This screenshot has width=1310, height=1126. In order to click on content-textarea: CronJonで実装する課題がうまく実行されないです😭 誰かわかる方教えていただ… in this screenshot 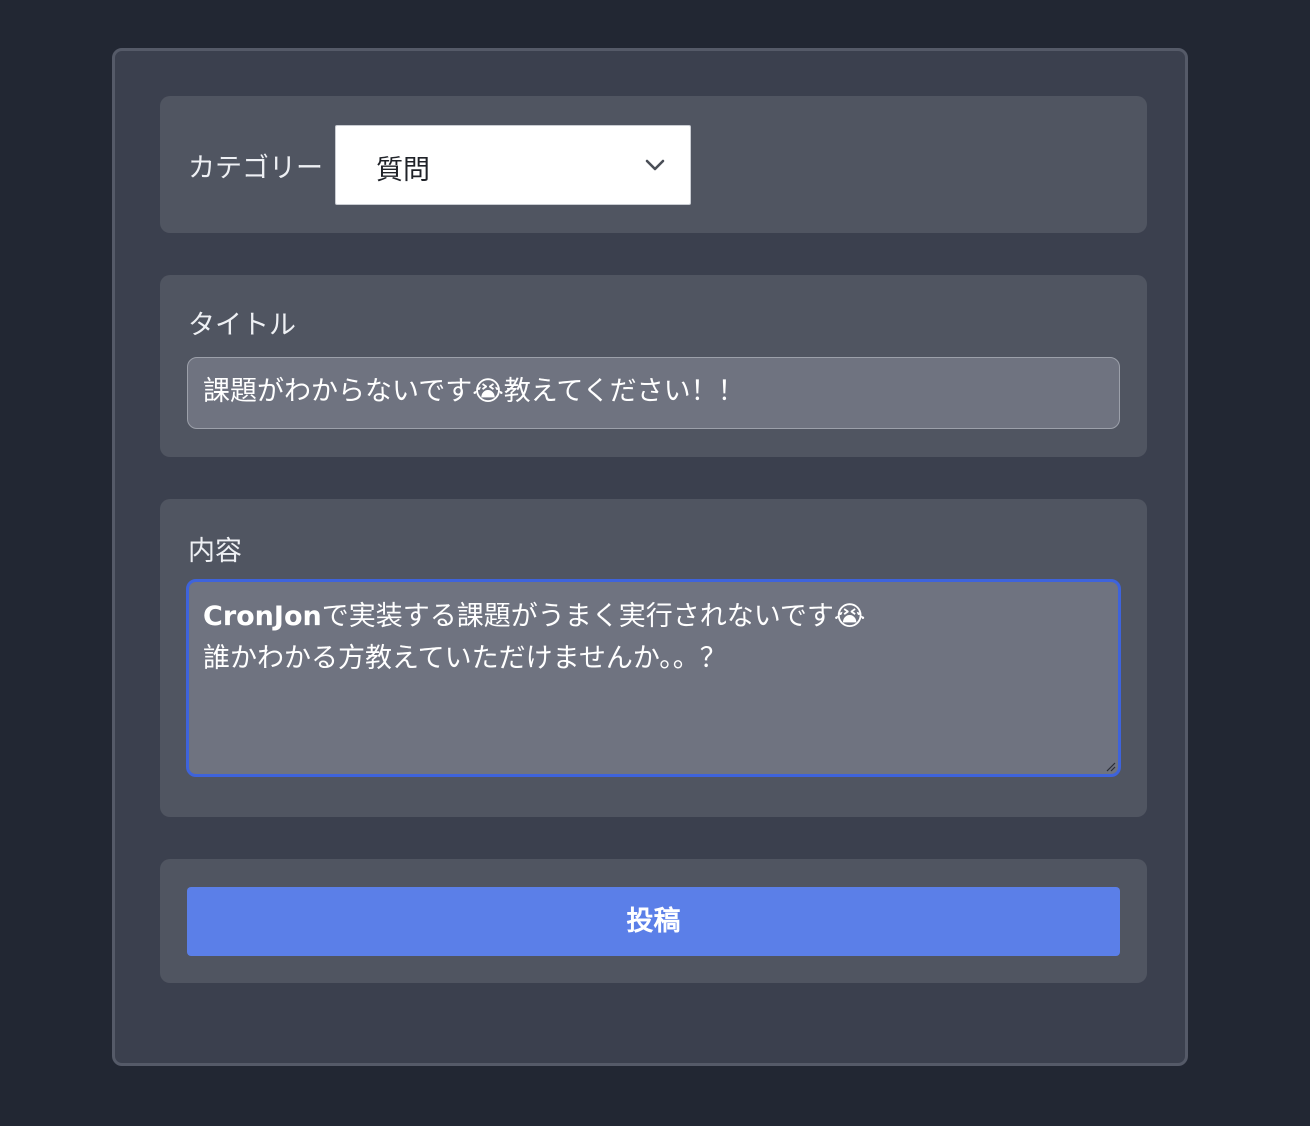, I will do `click(653, 678)`.